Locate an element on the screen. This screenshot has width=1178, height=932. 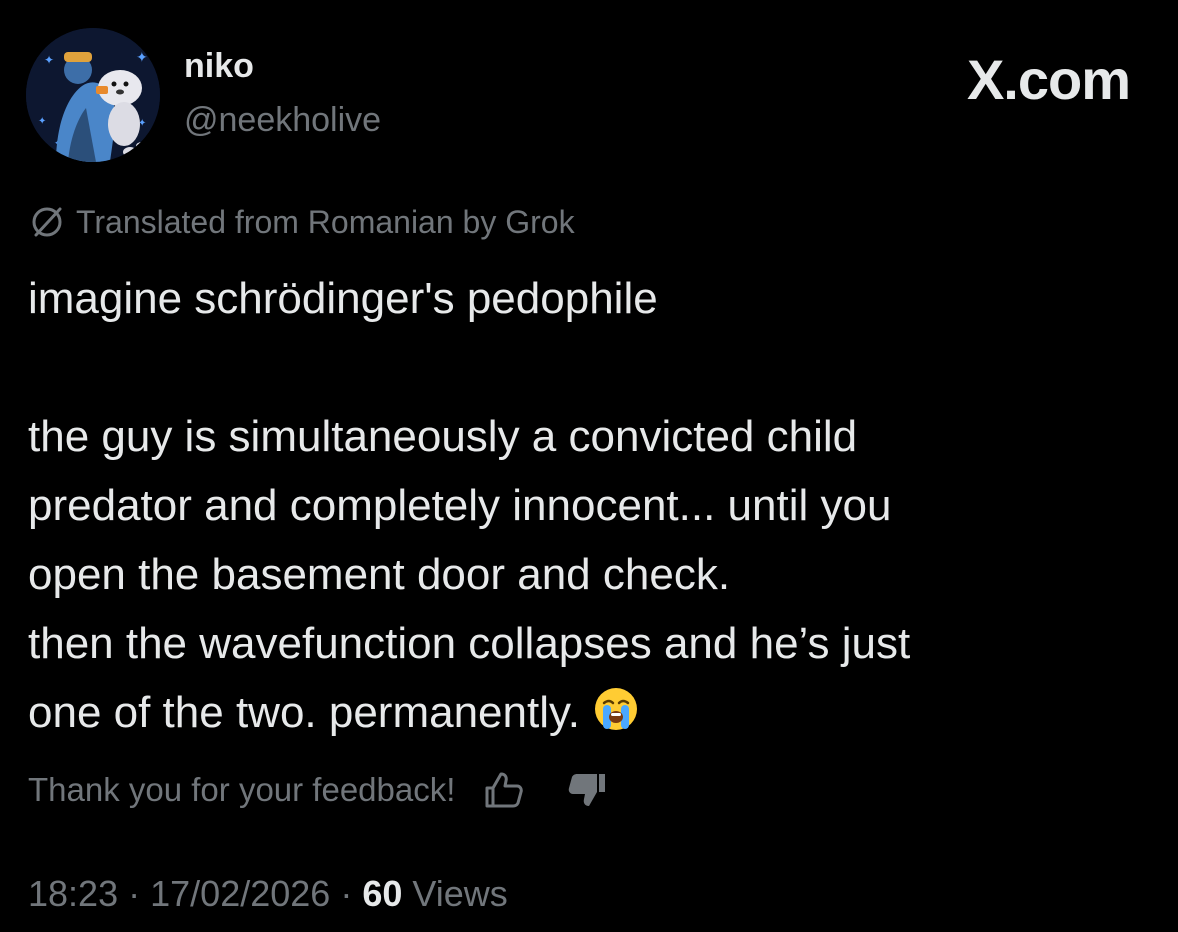
translation-feedback: Thank you for your feedback! is located at coordinates (318, 790).